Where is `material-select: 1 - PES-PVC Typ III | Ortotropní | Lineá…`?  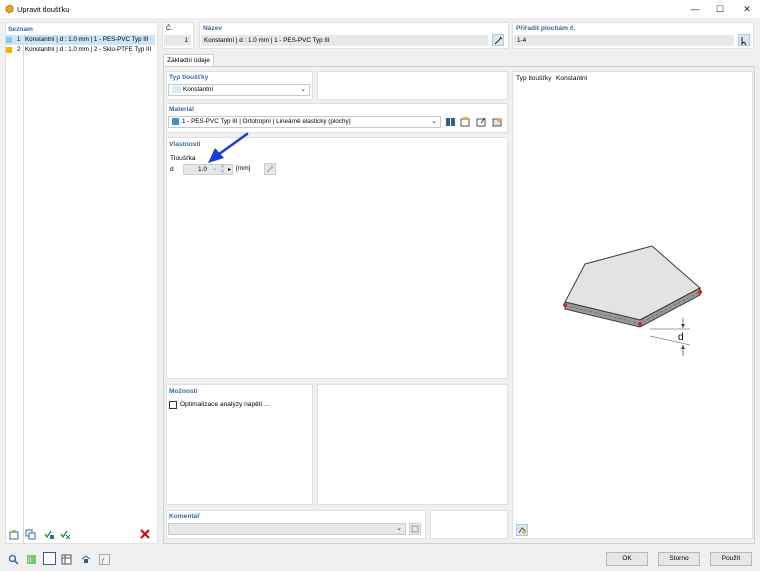
material-select: 1 - PES-PVC Typ III | Ortotropní | Lineá… is located at coordinates (304, 122).